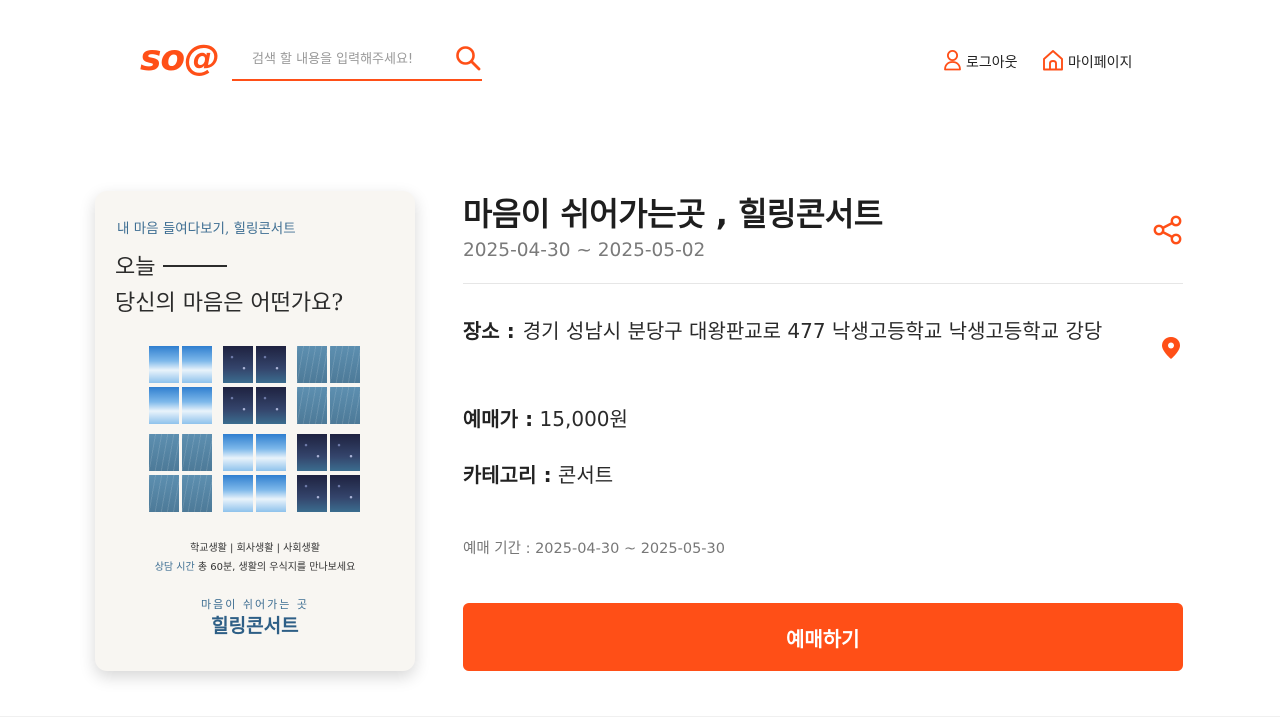 The width and height of the screenshot is (1280, 720). Describe the element at coordinates (673, 214) in the screenshot. I see `event-title: 마음이 쉬어가는곳 , 힐링콘서트` at that location.